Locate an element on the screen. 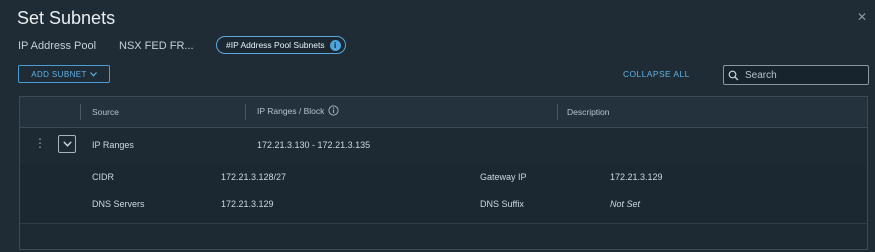 Image resolution: width=875 pixels, height=252 pixels. pool-subnets-label: #IP Address Pool Subnets is located at coordinates (275, 45).